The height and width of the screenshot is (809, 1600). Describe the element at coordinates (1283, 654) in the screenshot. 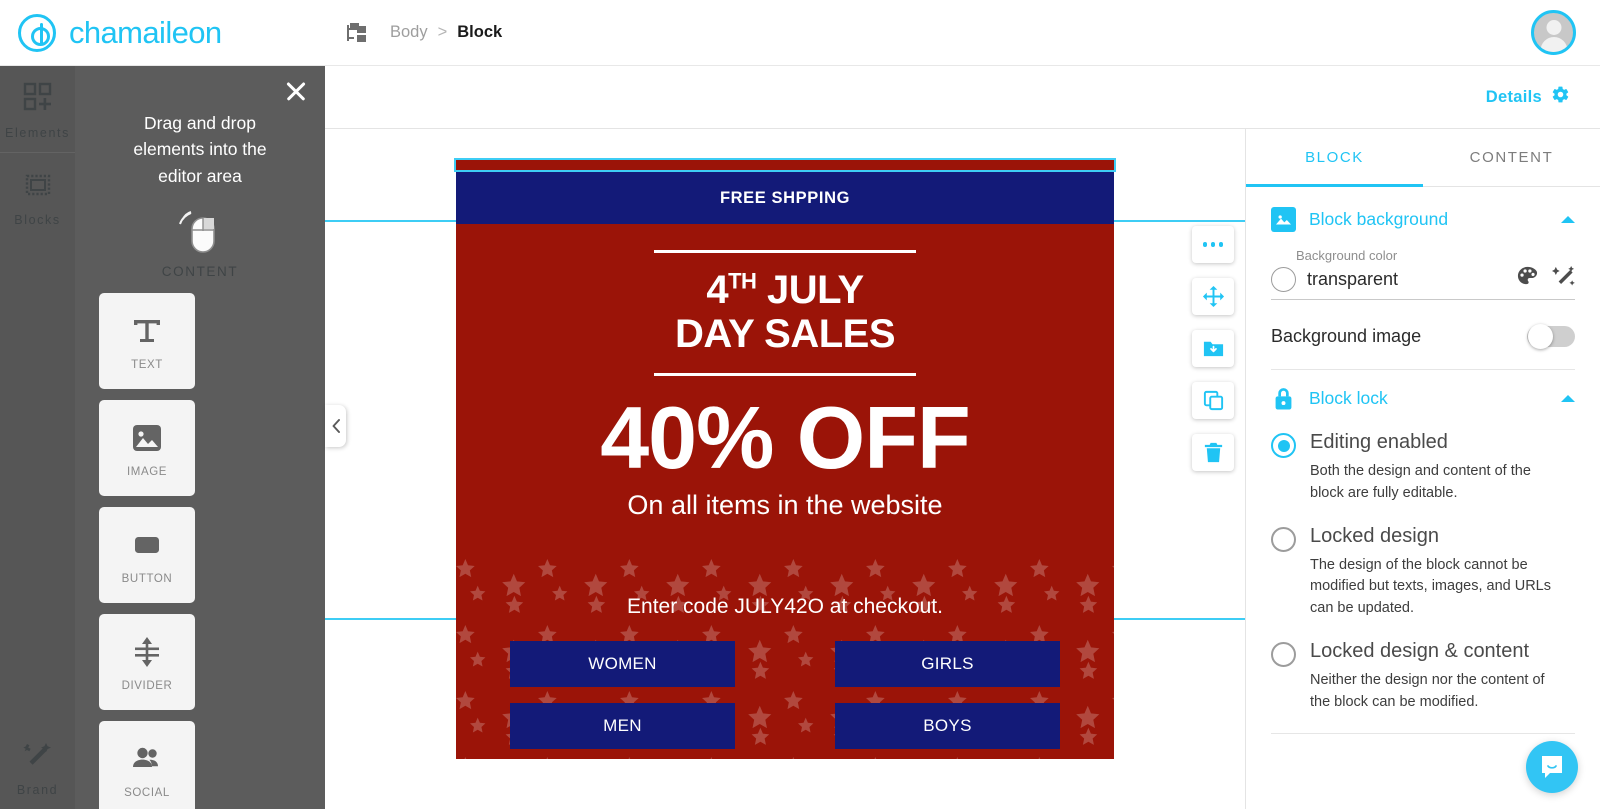

I see `radio-locked-design-content` at that location.